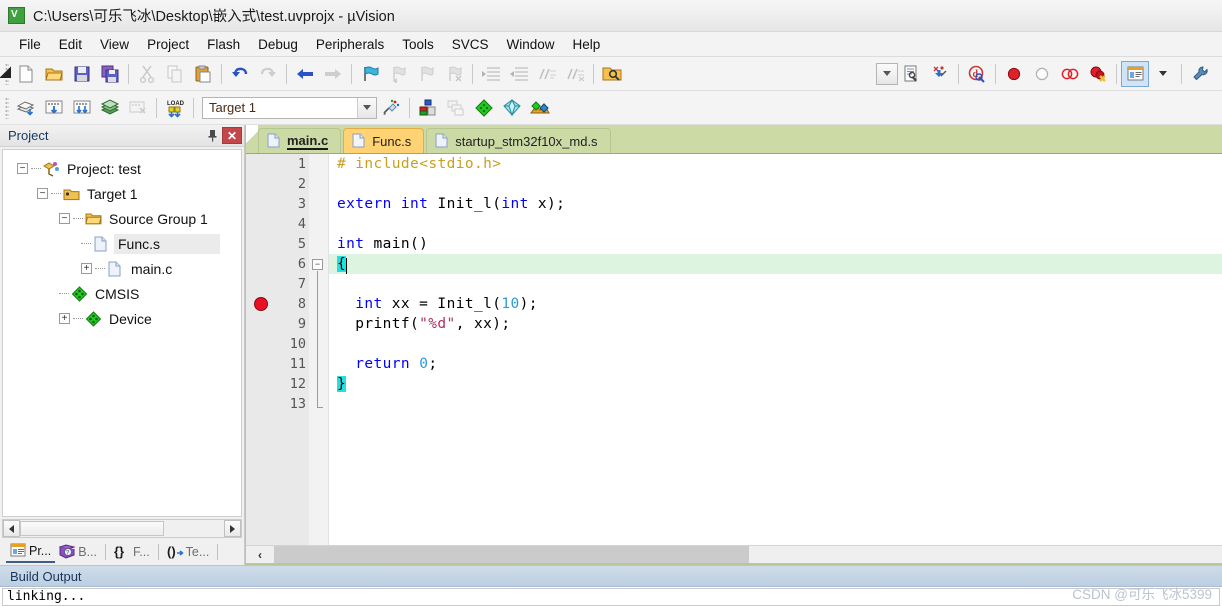 The width and height of the screenshot is (1222, 606). Describe the element at coordinates (398, 74) in the screenshot. I see `bookmark-prev-icon` at that location.